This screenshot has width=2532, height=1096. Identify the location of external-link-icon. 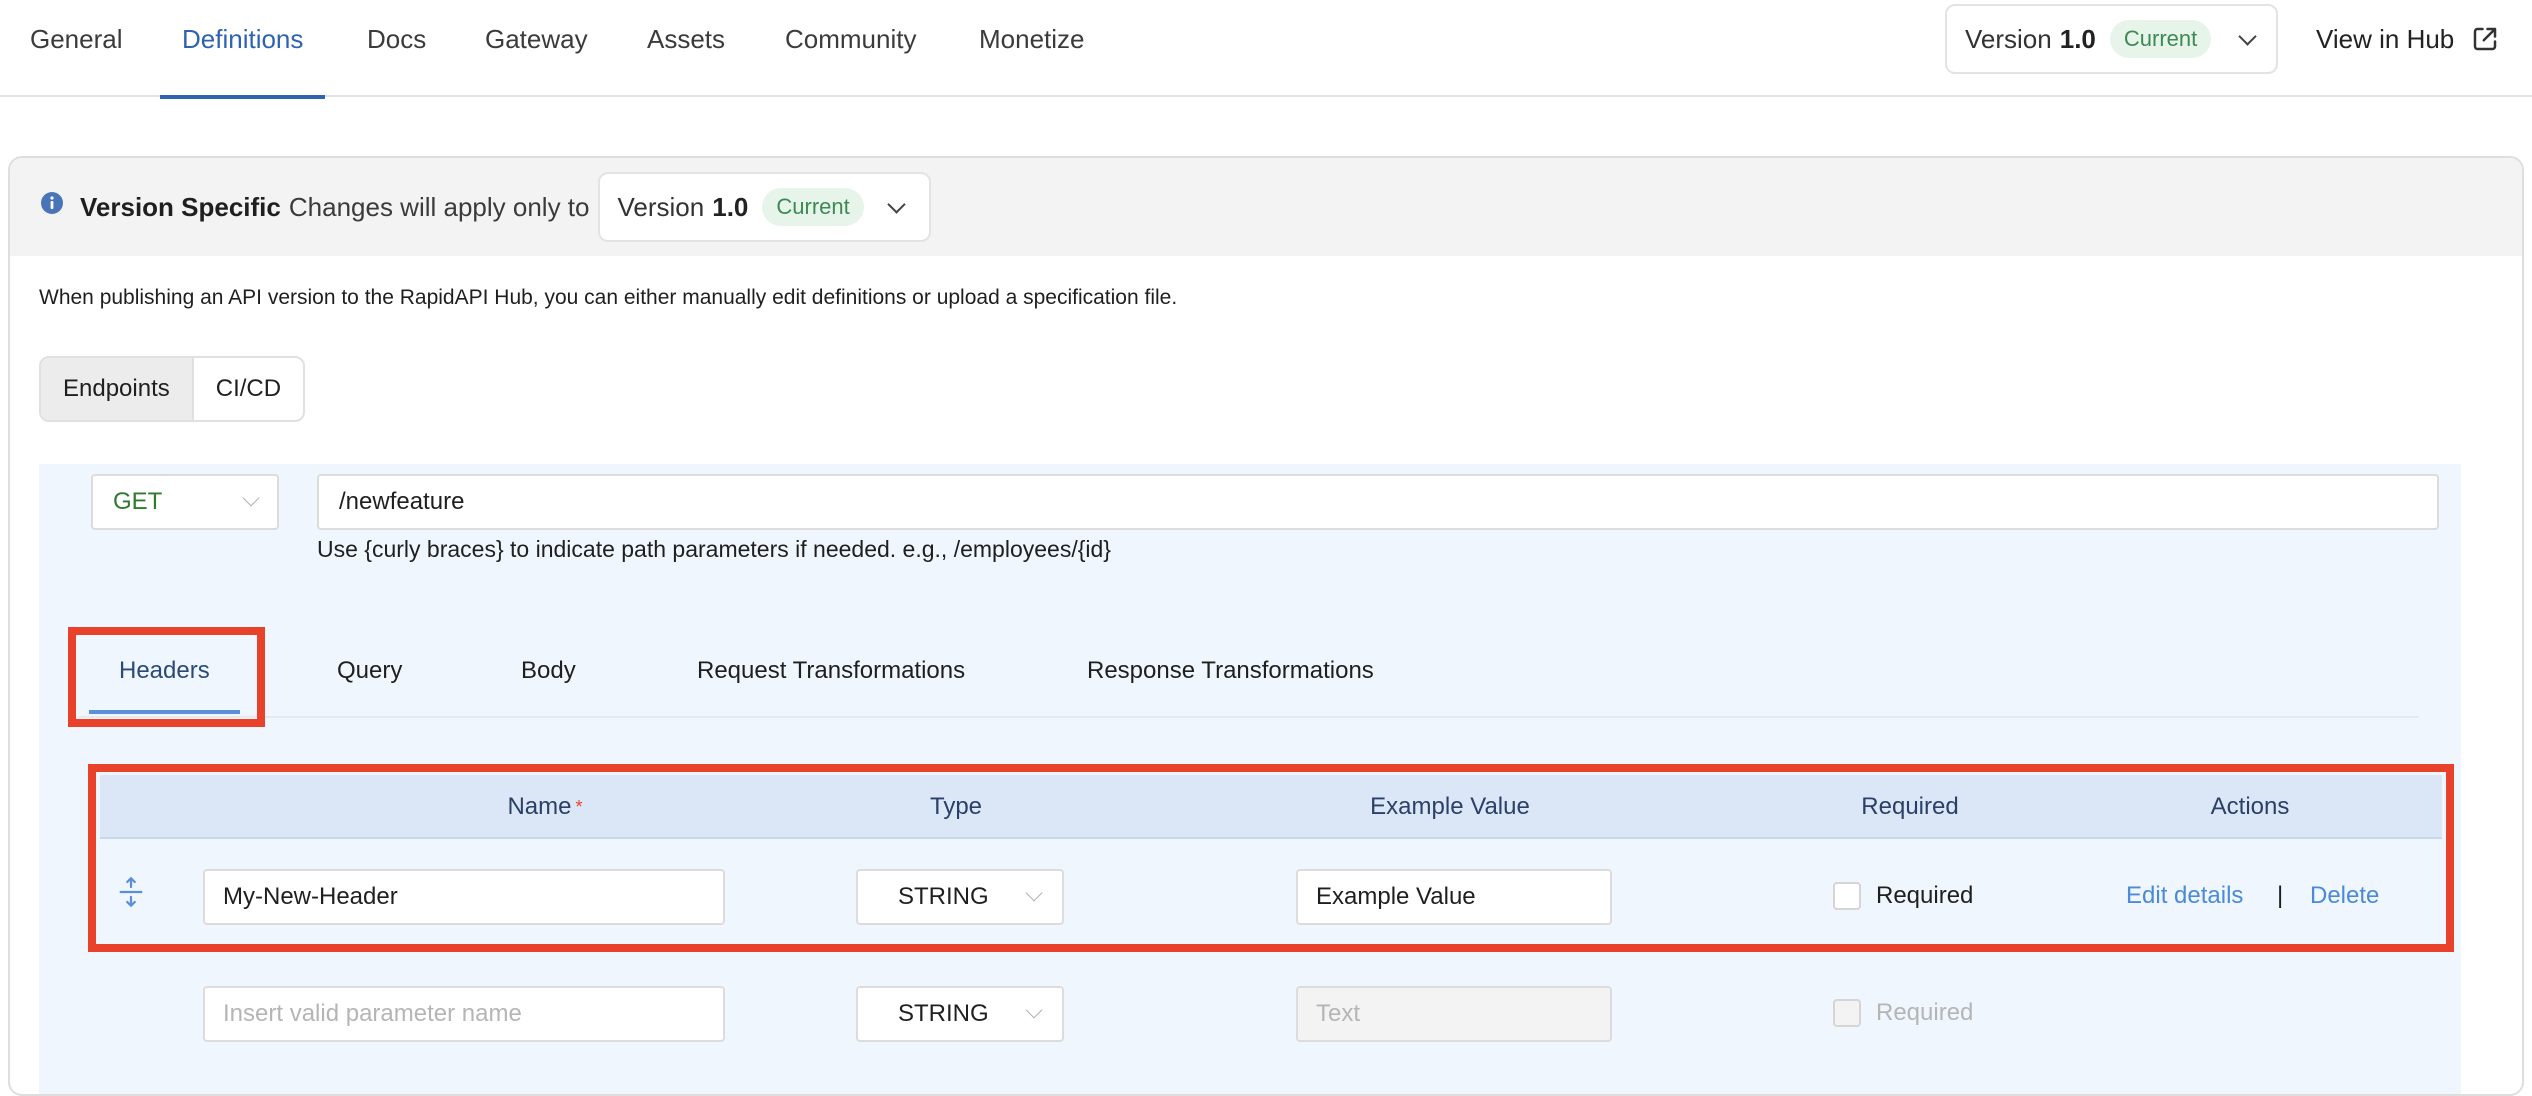
(2485, 39).